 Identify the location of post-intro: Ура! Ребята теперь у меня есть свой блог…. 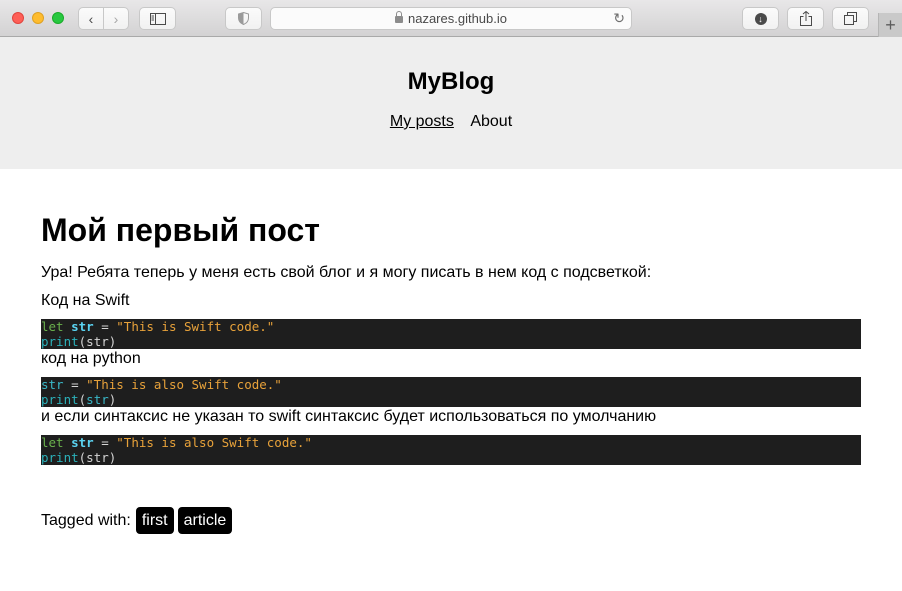
(346, 272).